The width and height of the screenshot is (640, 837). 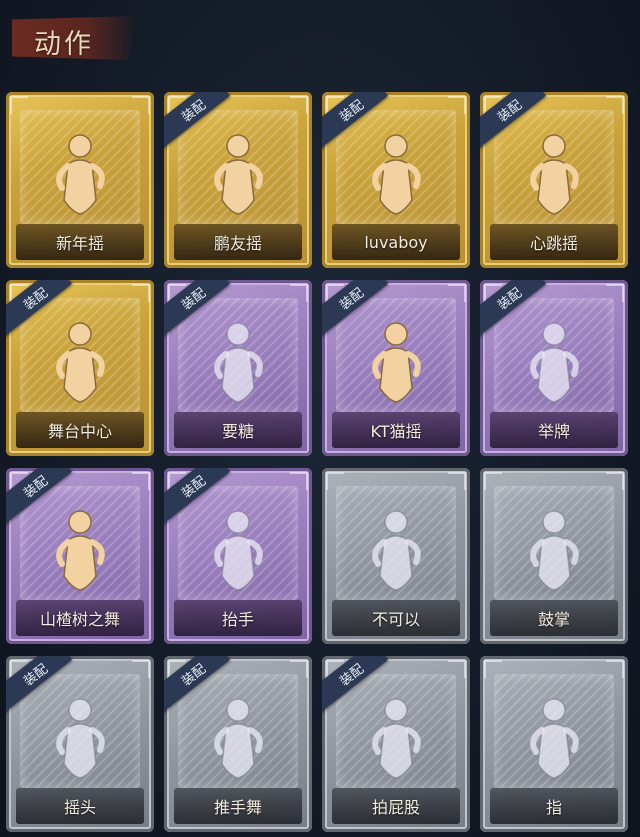 I want to click on card-label-bar: 鼓掌, so click(x=554, y=618).